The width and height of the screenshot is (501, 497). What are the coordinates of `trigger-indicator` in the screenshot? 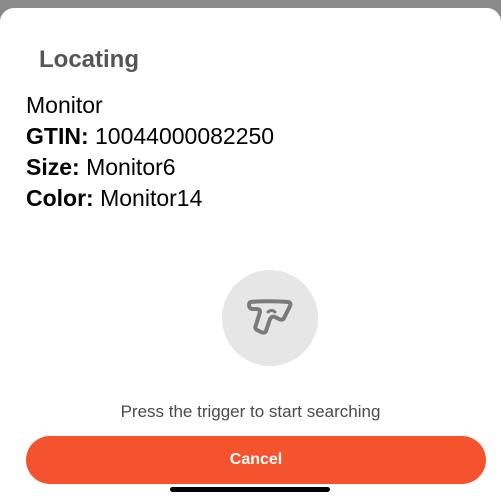 It's located at (270, 318).